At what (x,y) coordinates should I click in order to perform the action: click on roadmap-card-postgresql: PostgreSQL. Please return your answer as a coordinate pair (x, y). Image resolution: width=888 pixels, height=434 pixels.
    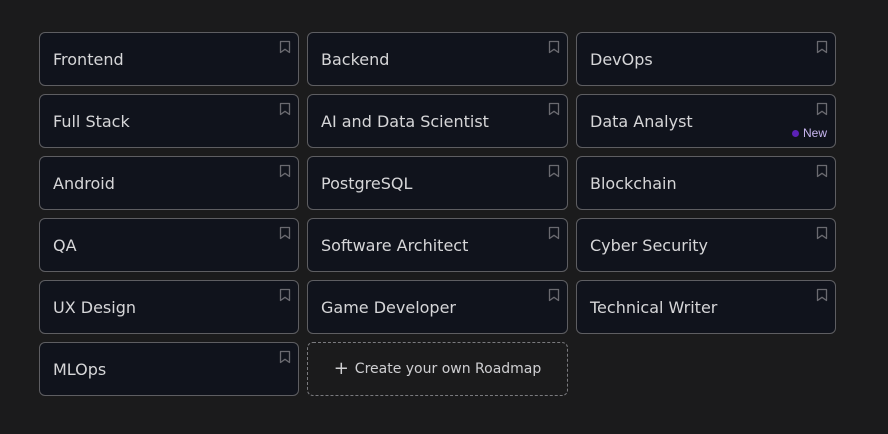
    Looking at the image, I should click on (437, 183).